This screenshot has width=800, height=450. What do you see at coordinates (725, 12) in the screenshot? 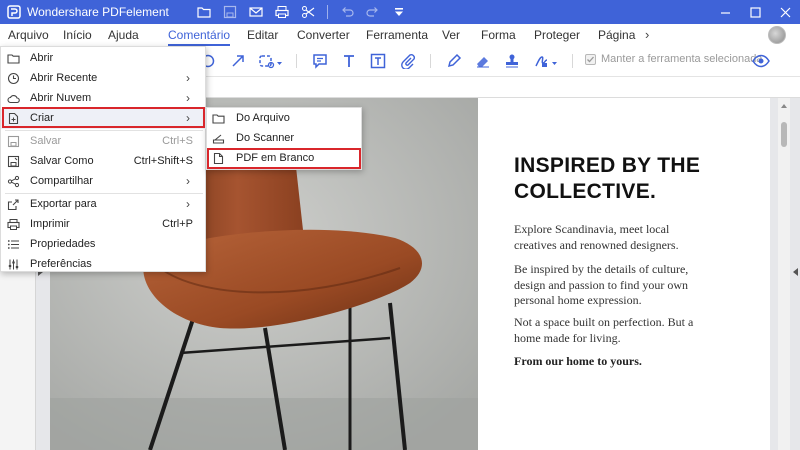
I see `minimize-icon` at bounding box center [725, 12].